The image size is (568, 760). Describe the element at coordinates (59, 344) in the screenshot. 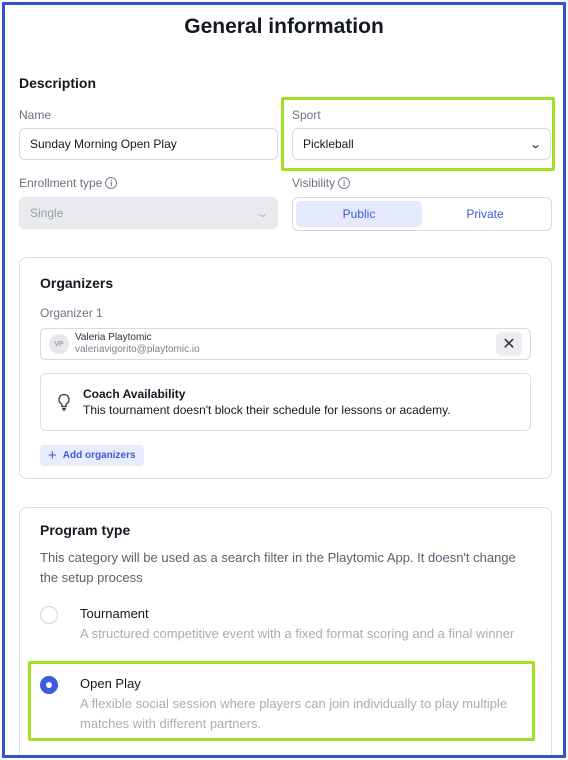

I see `avatar: VP` at that location.